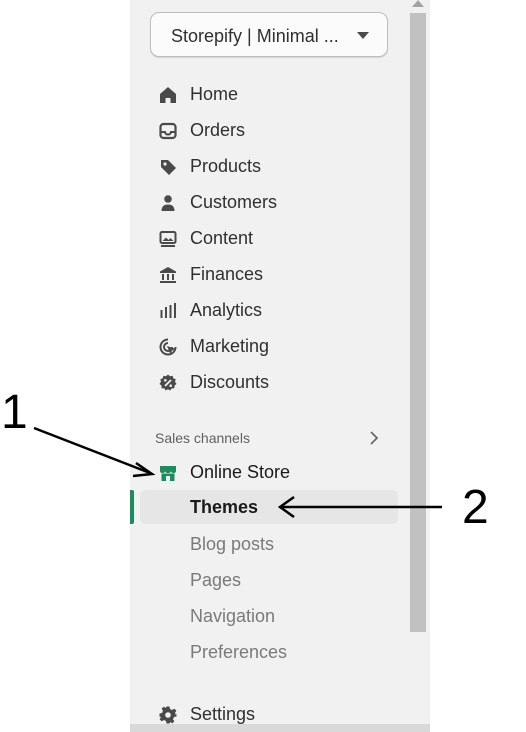  I want to click on annotation-number-2: 2, so click(475, 507).